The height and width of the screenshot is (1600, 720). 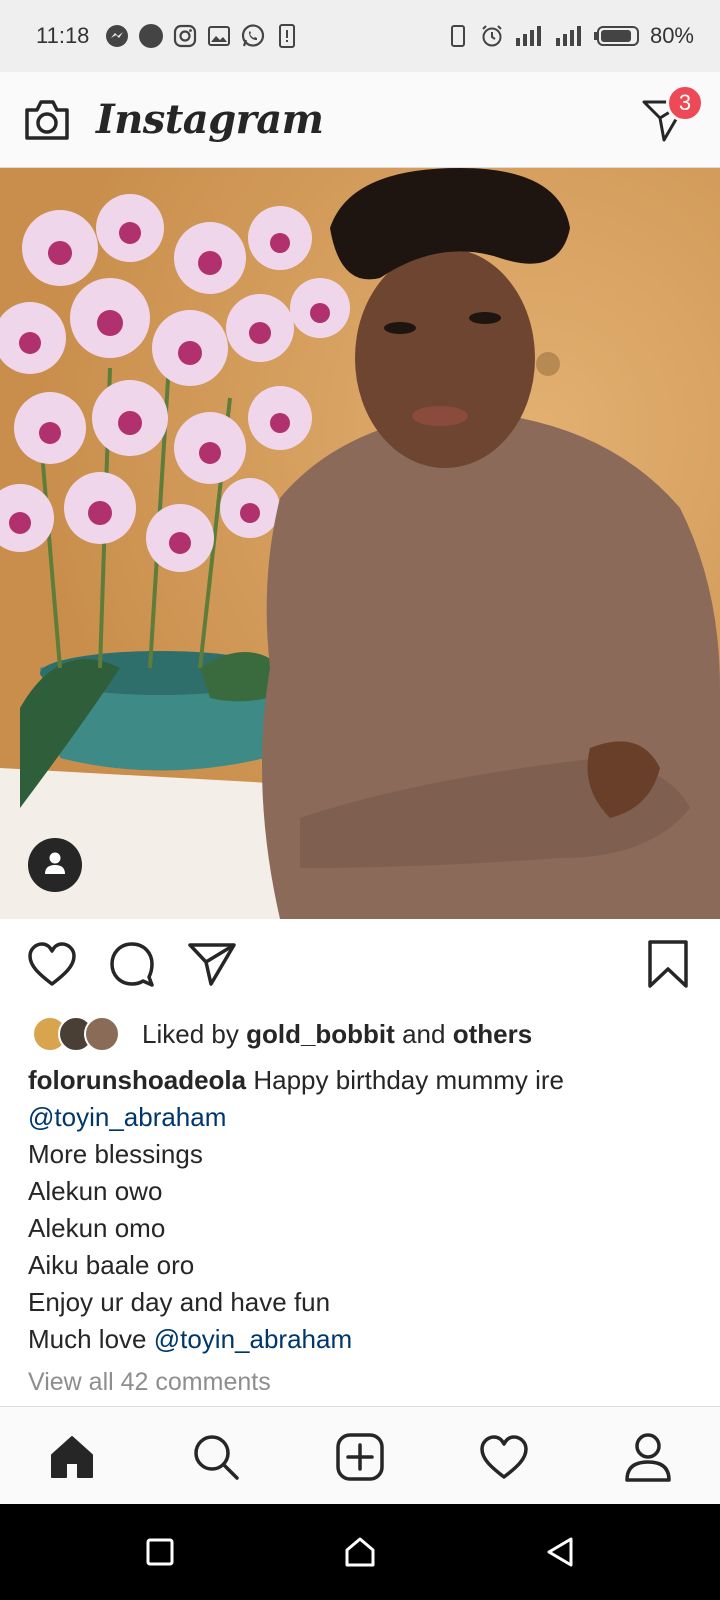 What do you see at coordinates (685, 103) in the screenshot?
I see `direct-badge: 3` at bounding box center [685, 103].